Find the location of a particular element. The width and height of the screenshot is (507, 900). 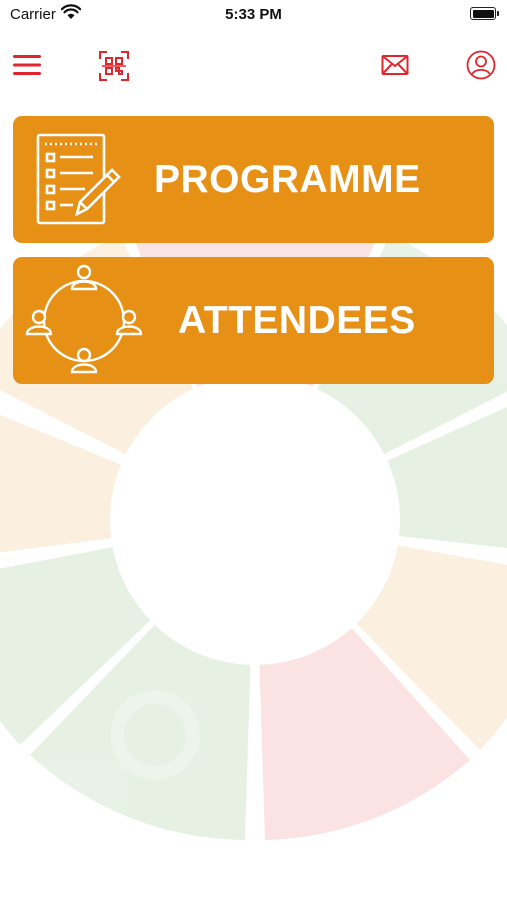

programme-tile: PROGRAMME is located at coordinates (253, 179).